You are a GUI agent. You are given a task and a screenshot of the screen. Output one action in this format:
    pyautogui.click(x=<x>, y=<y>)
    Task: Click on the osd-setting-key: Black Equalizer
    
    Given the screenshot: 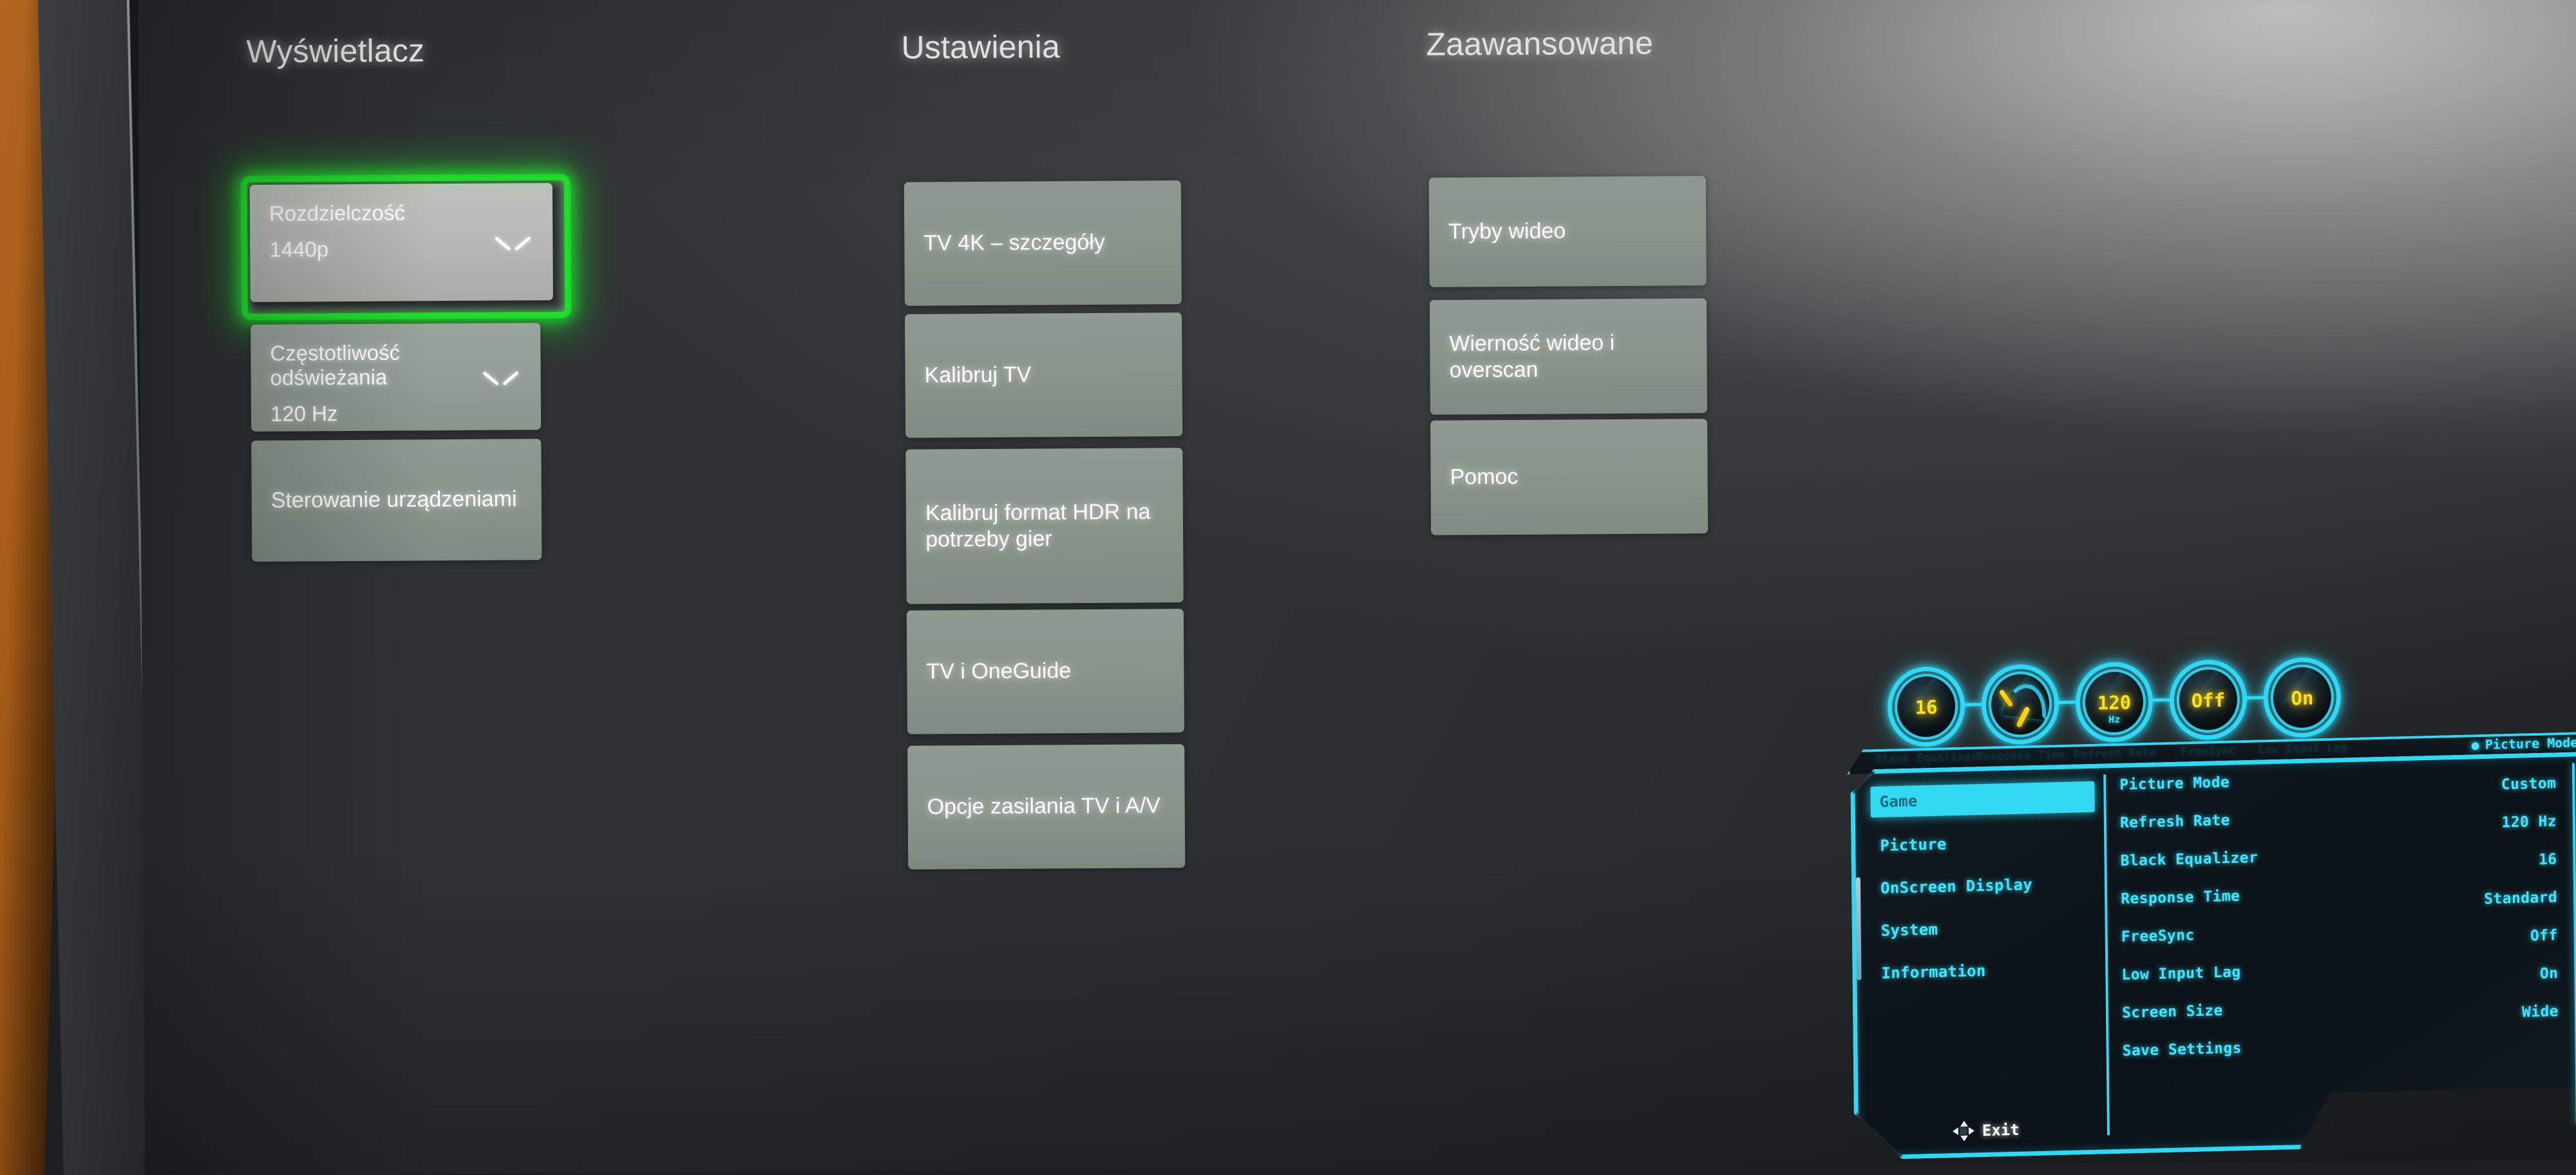 What is the action you would take?
    pyautogui.click(x=2189, y=859)
    